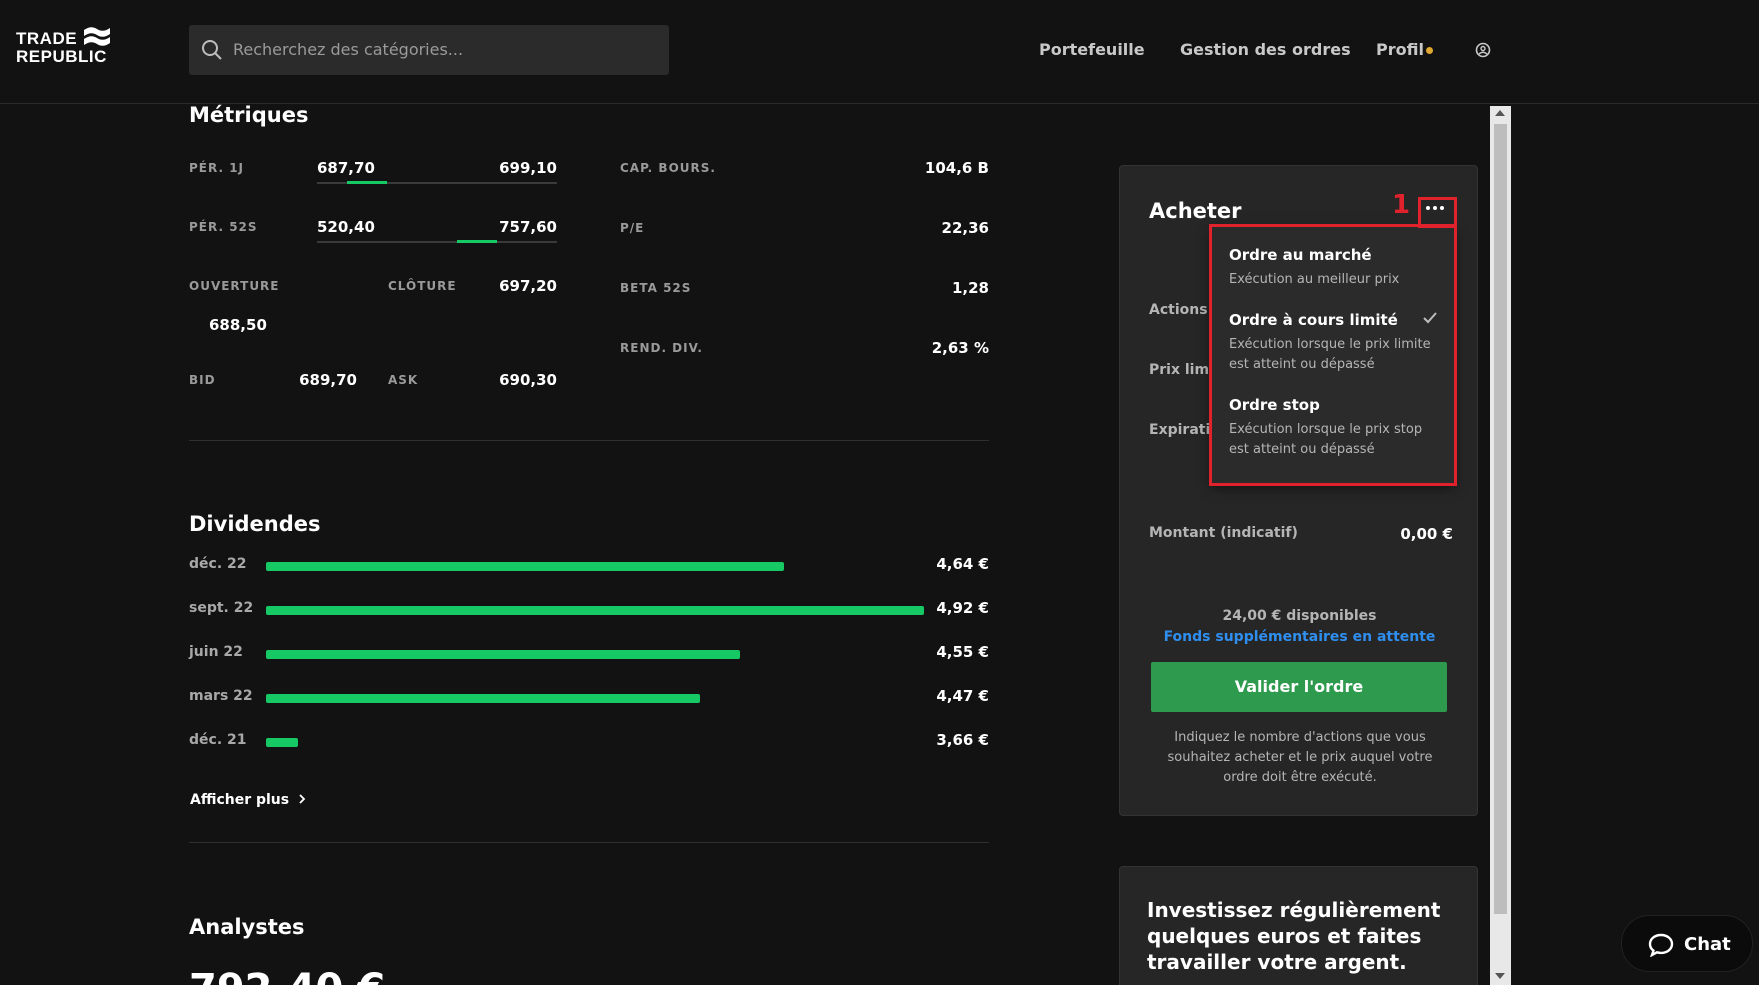  Describe the element at coordinates (234, 286) in the screenshot. I see `ouverture-label: OUVERTURE` at that location.